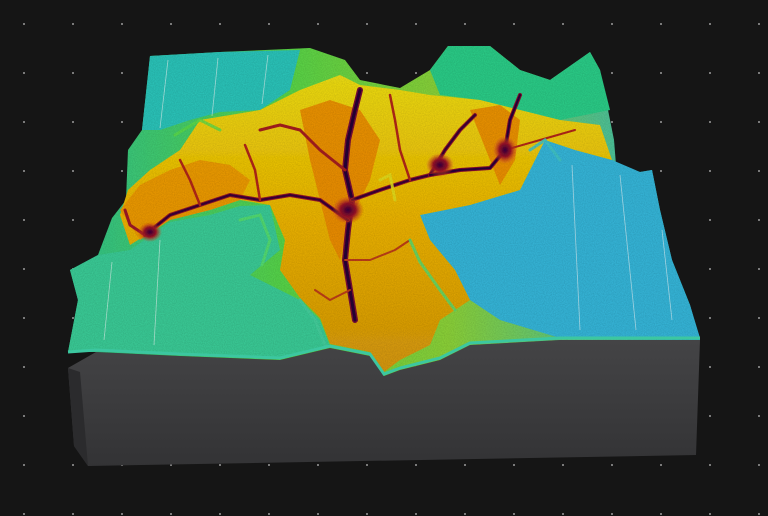 The image size is (768, 516). I want to click on deep-pit-east, so click(505, 150).